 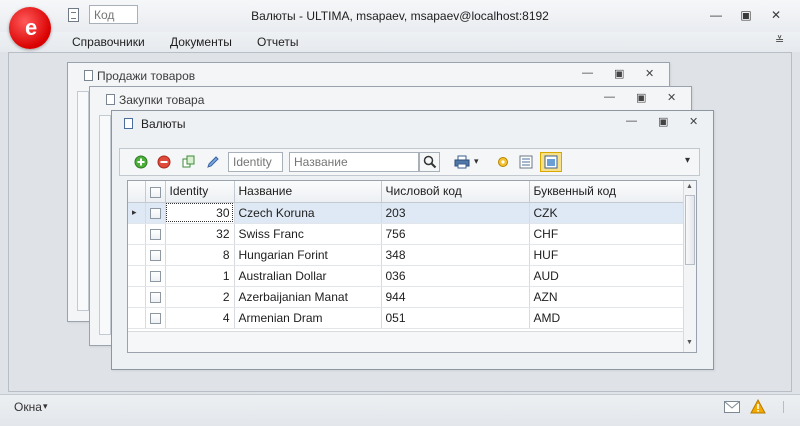 I want to click on menu-item-documents: Документы, so click(x=201, y=42).